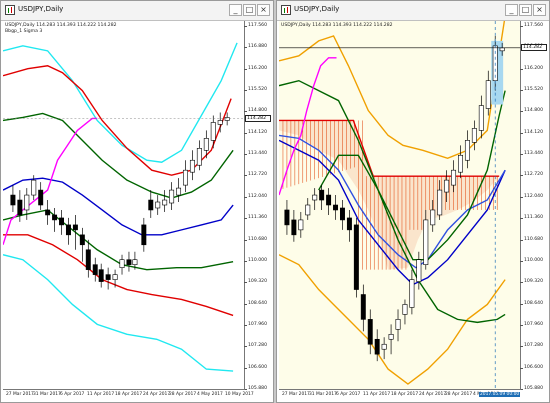 The width and height of the screenshot is (550, 403). What do you see at coordinates (296, 394) in the screenshot?
I see `time-tick-label: 27 Mar 2017` at bounding box center [296, 394].